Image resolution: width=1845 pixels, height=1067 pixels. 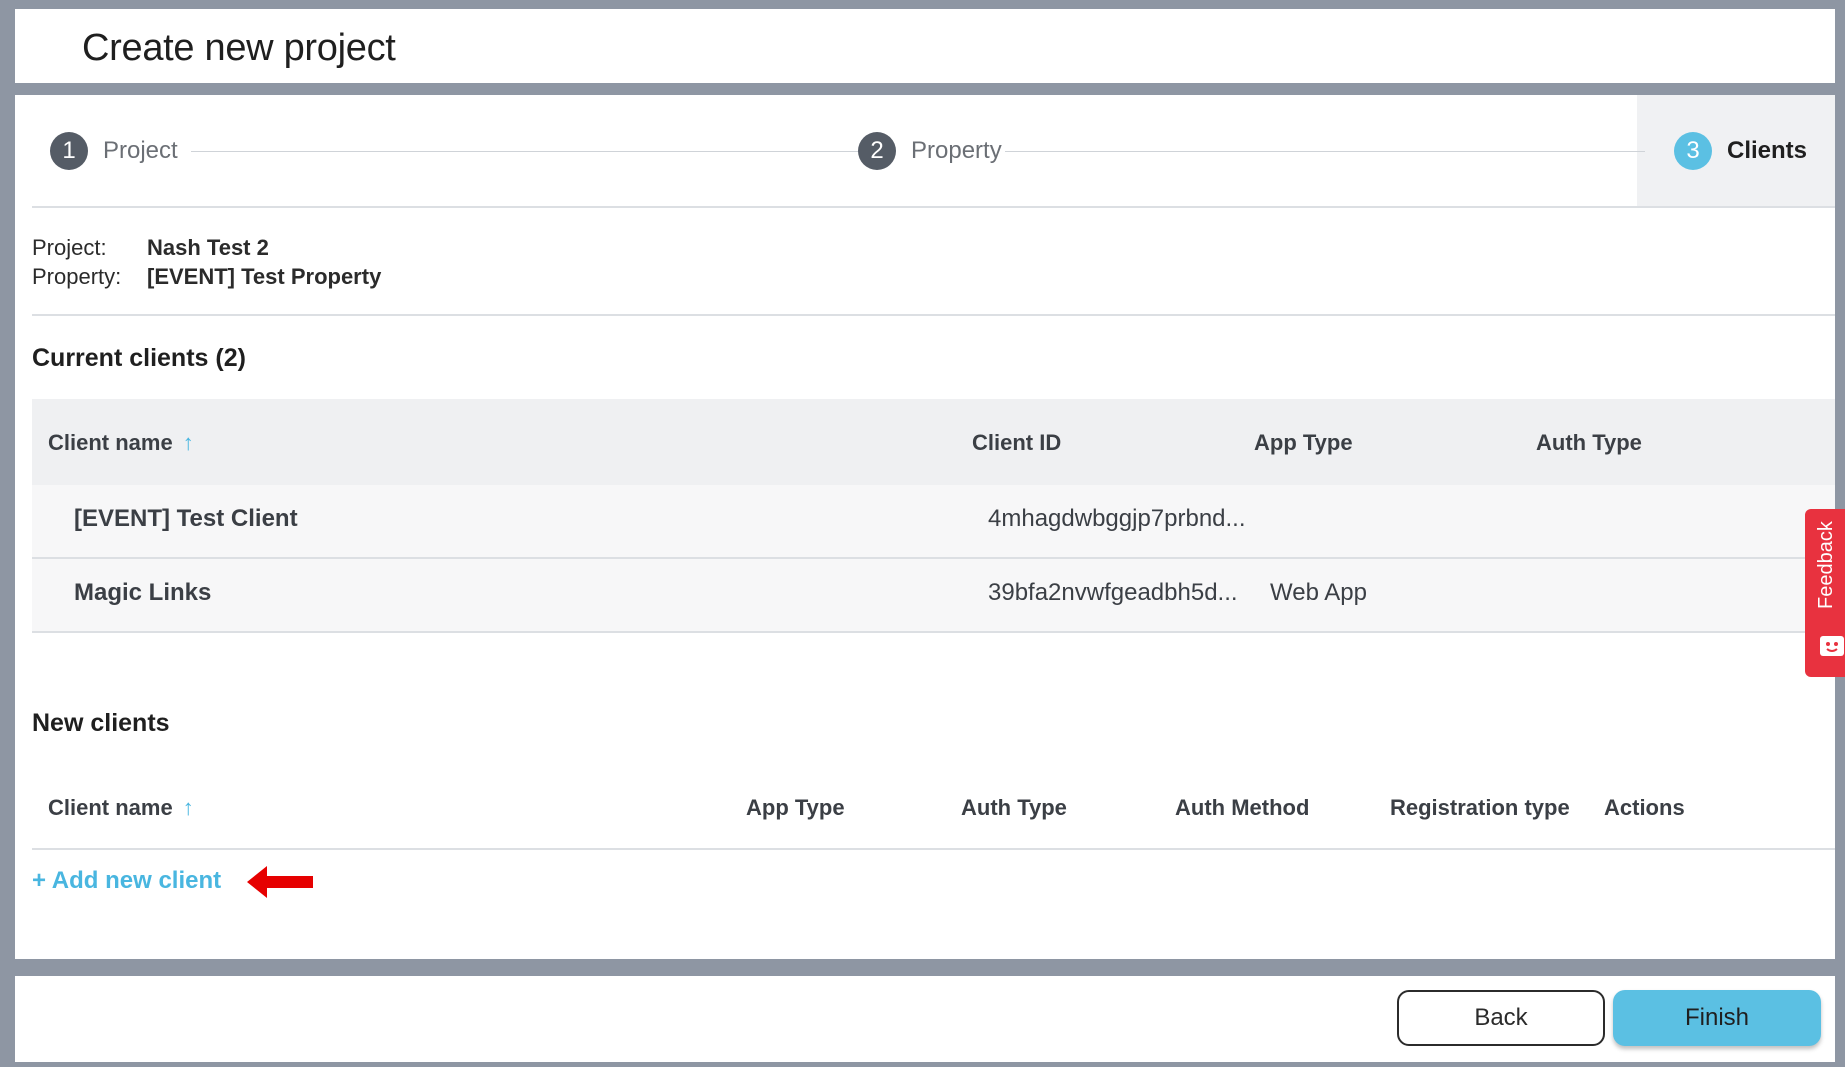 What do you see at coordinates (925, 1019) in the screenshot?
I see `page-footer: Back Finish` at bounding box center [925, 1019].